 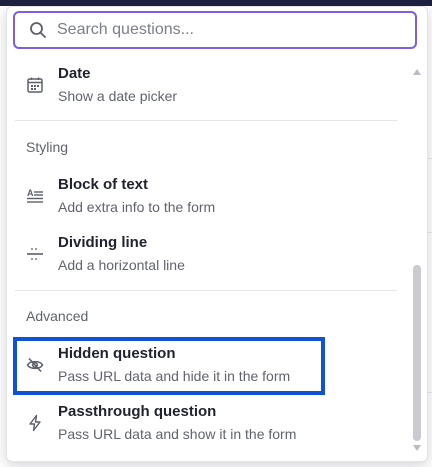 I want to click on search-box, so click(x=215, y=30).